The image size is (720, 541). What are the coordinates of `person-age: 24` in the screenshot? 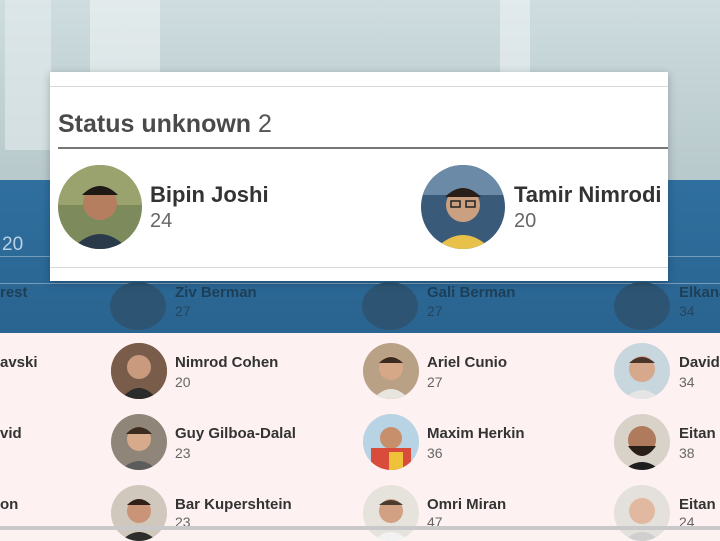 It's located at (161, 221).